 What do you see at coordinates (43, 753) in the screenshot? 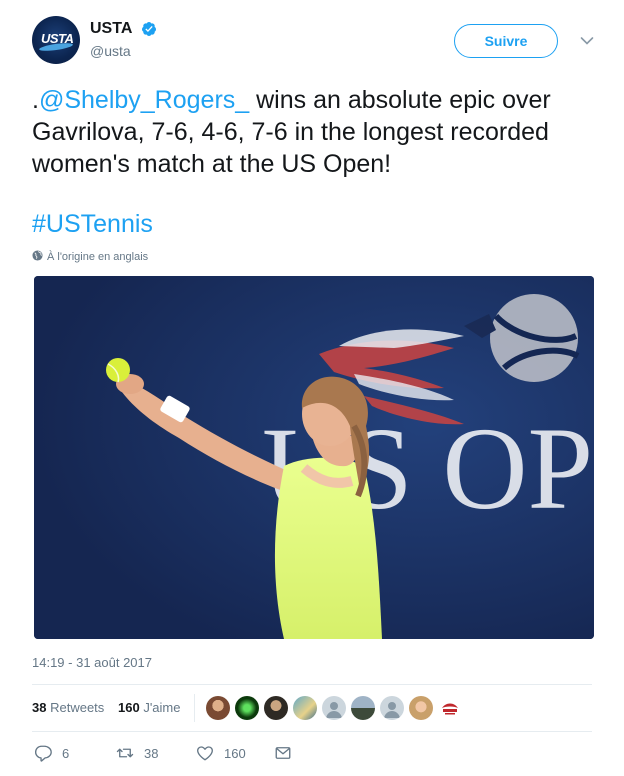
I see `reply-icon` at bounding box center [43, 753].